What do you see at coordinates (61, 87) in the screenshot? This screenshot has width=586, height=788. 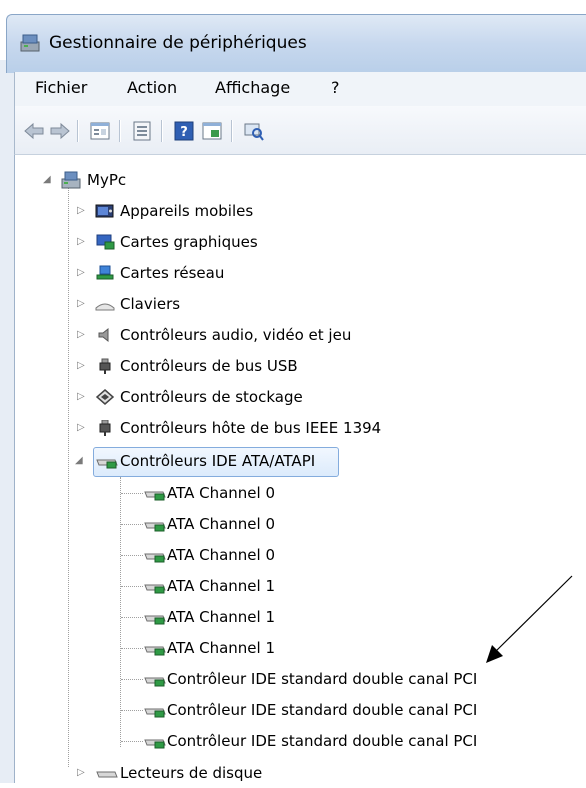 I see `menu-fichier: Fichier` at bounding box center [61, 87].